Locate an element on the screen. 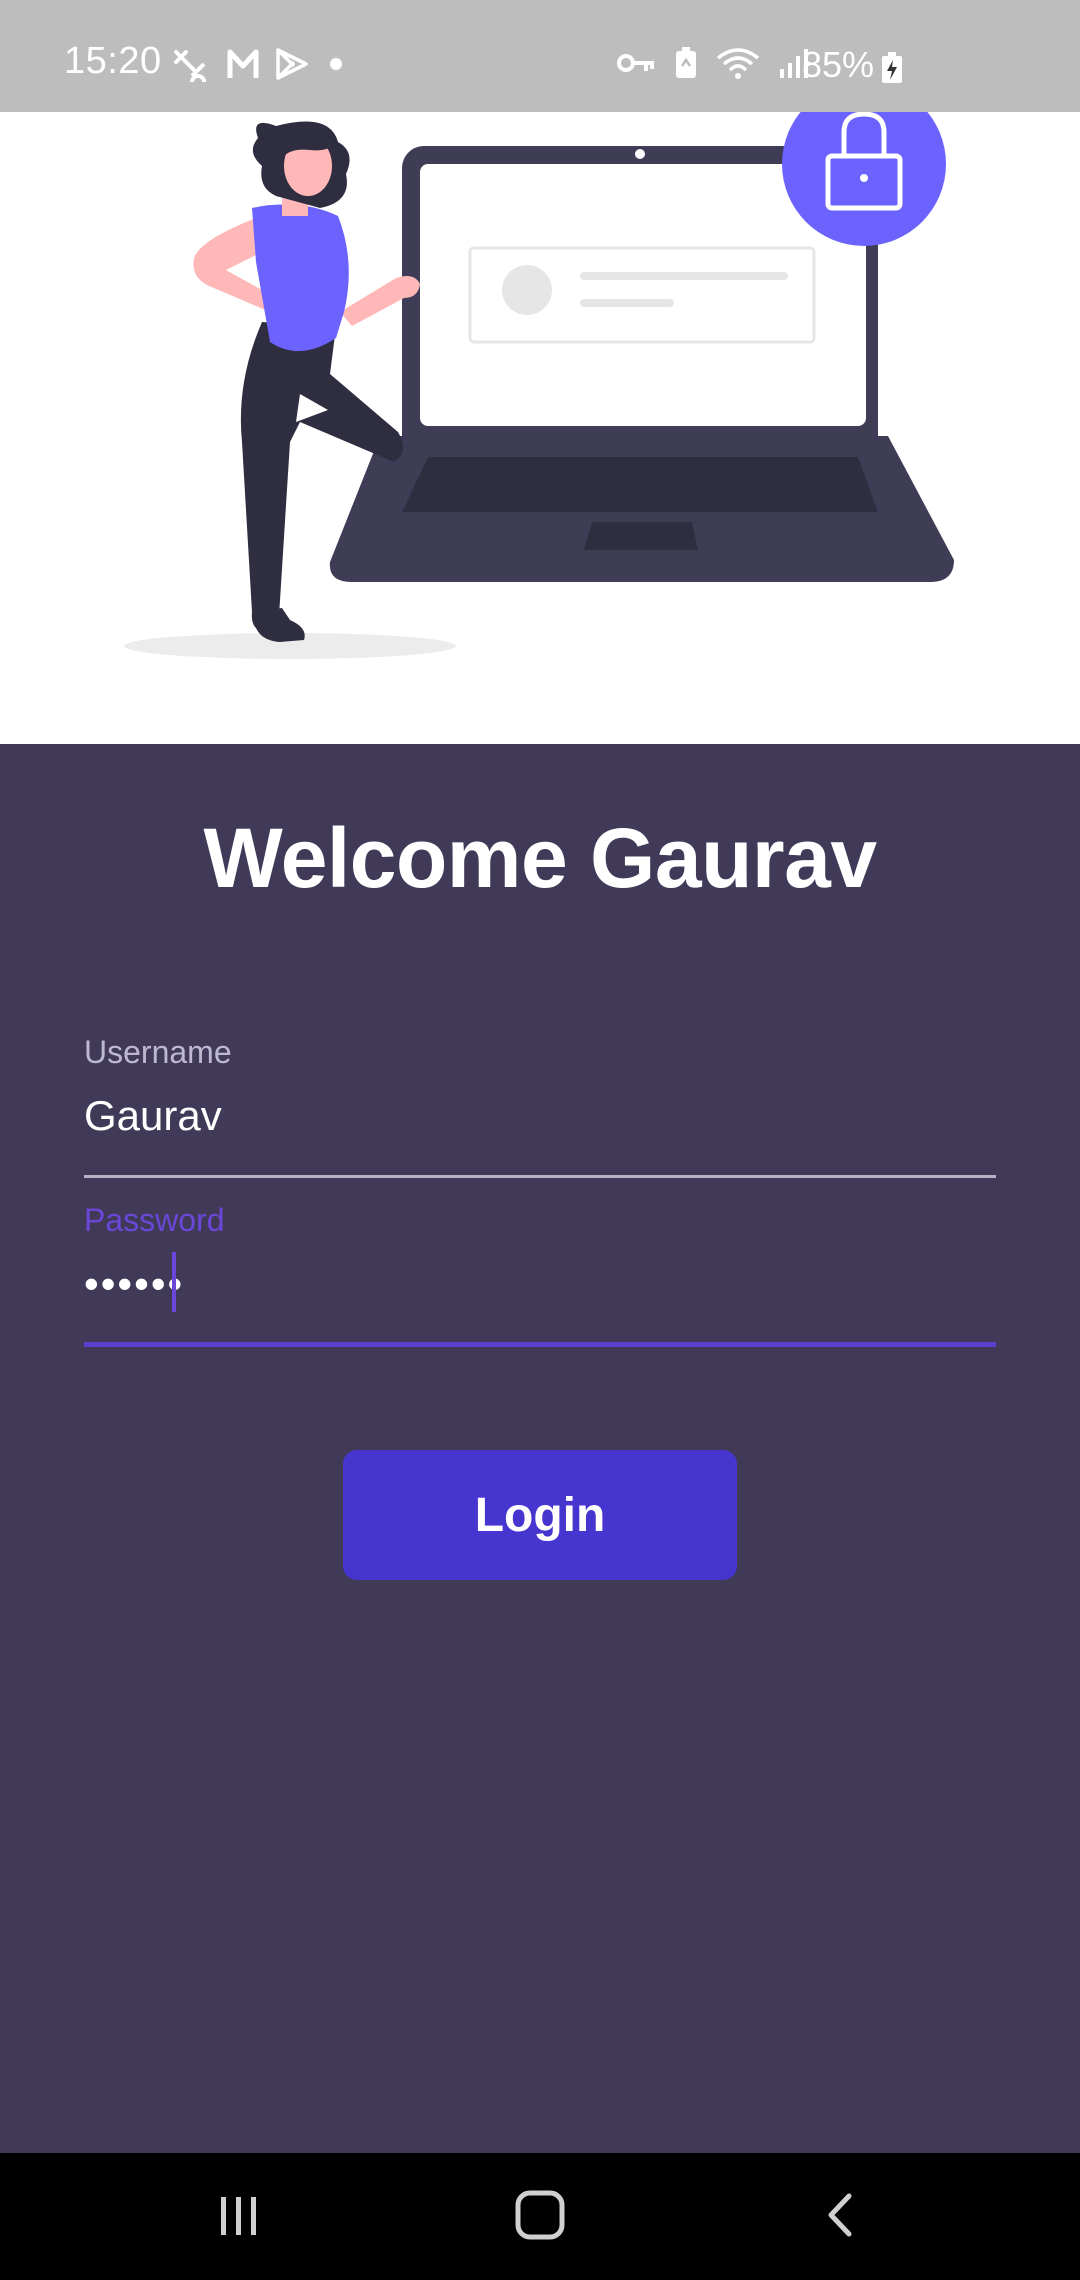 The width and height of the screenshot is (1080, 2280). text-caret is located at coordinates (174, 1282).